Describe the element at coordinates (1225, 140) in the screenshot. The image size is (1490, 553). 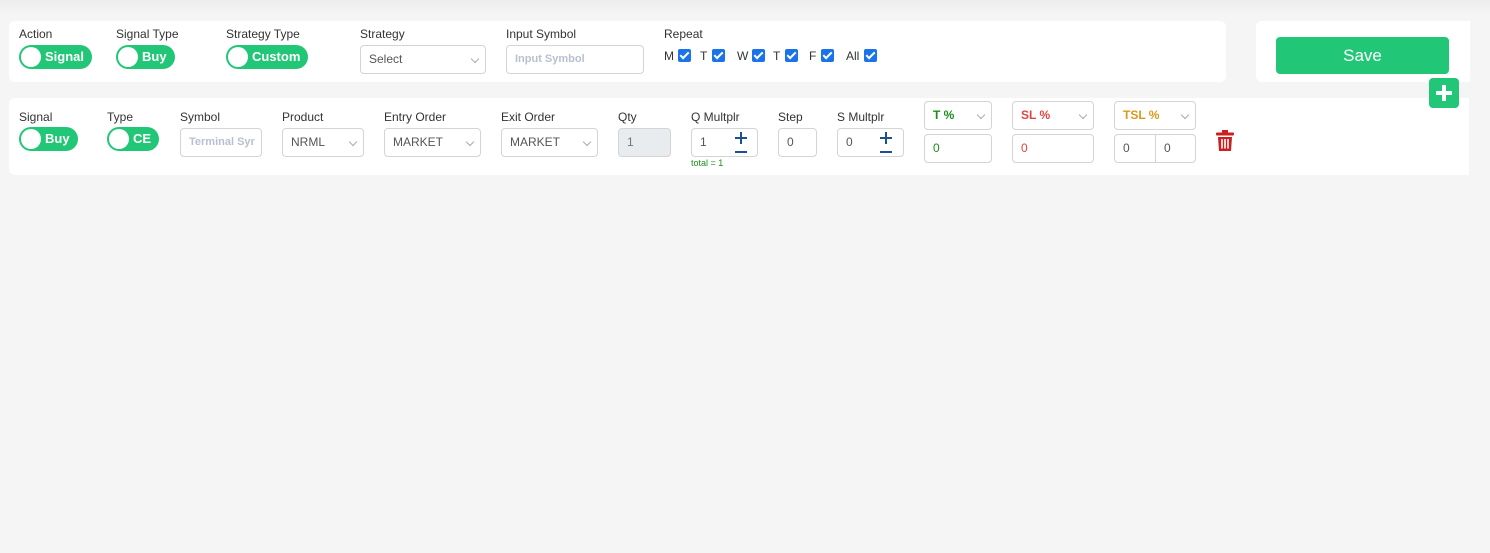
I see `trash-icon` at that location.